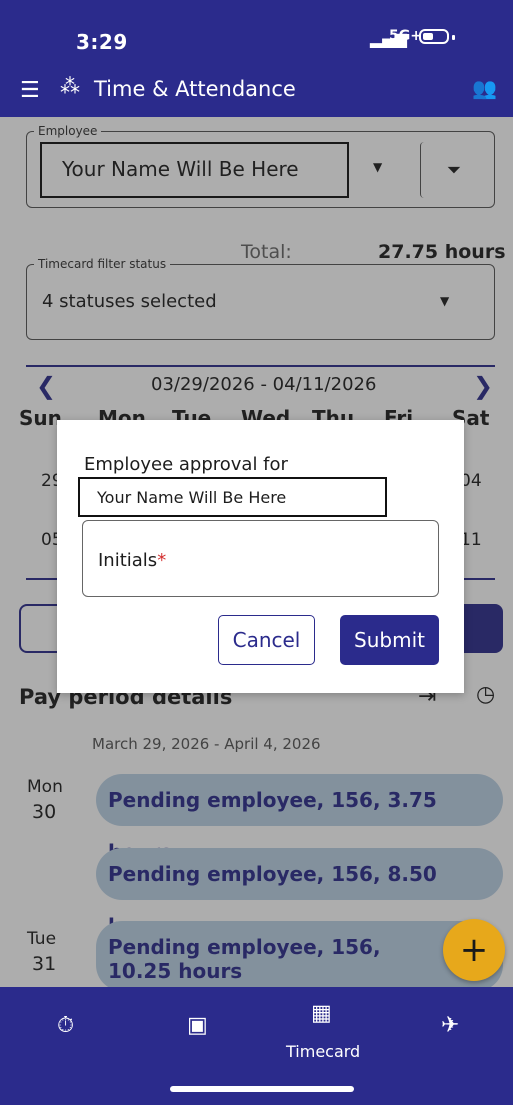  Describe the element at coordinates (262, 1089) in the screenshot. I see `home-indicator` at that location.